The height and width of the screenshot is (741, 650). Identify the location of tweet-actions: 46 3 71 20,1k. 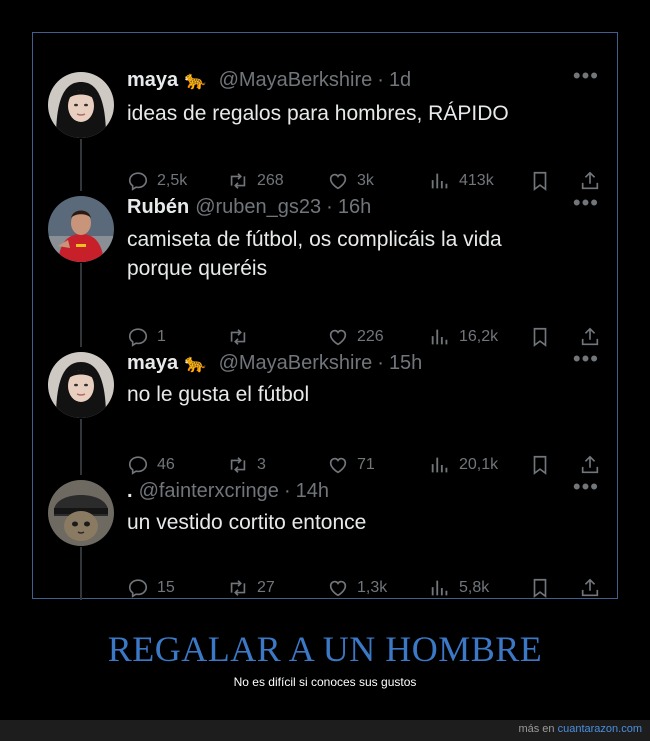
(367, 465).